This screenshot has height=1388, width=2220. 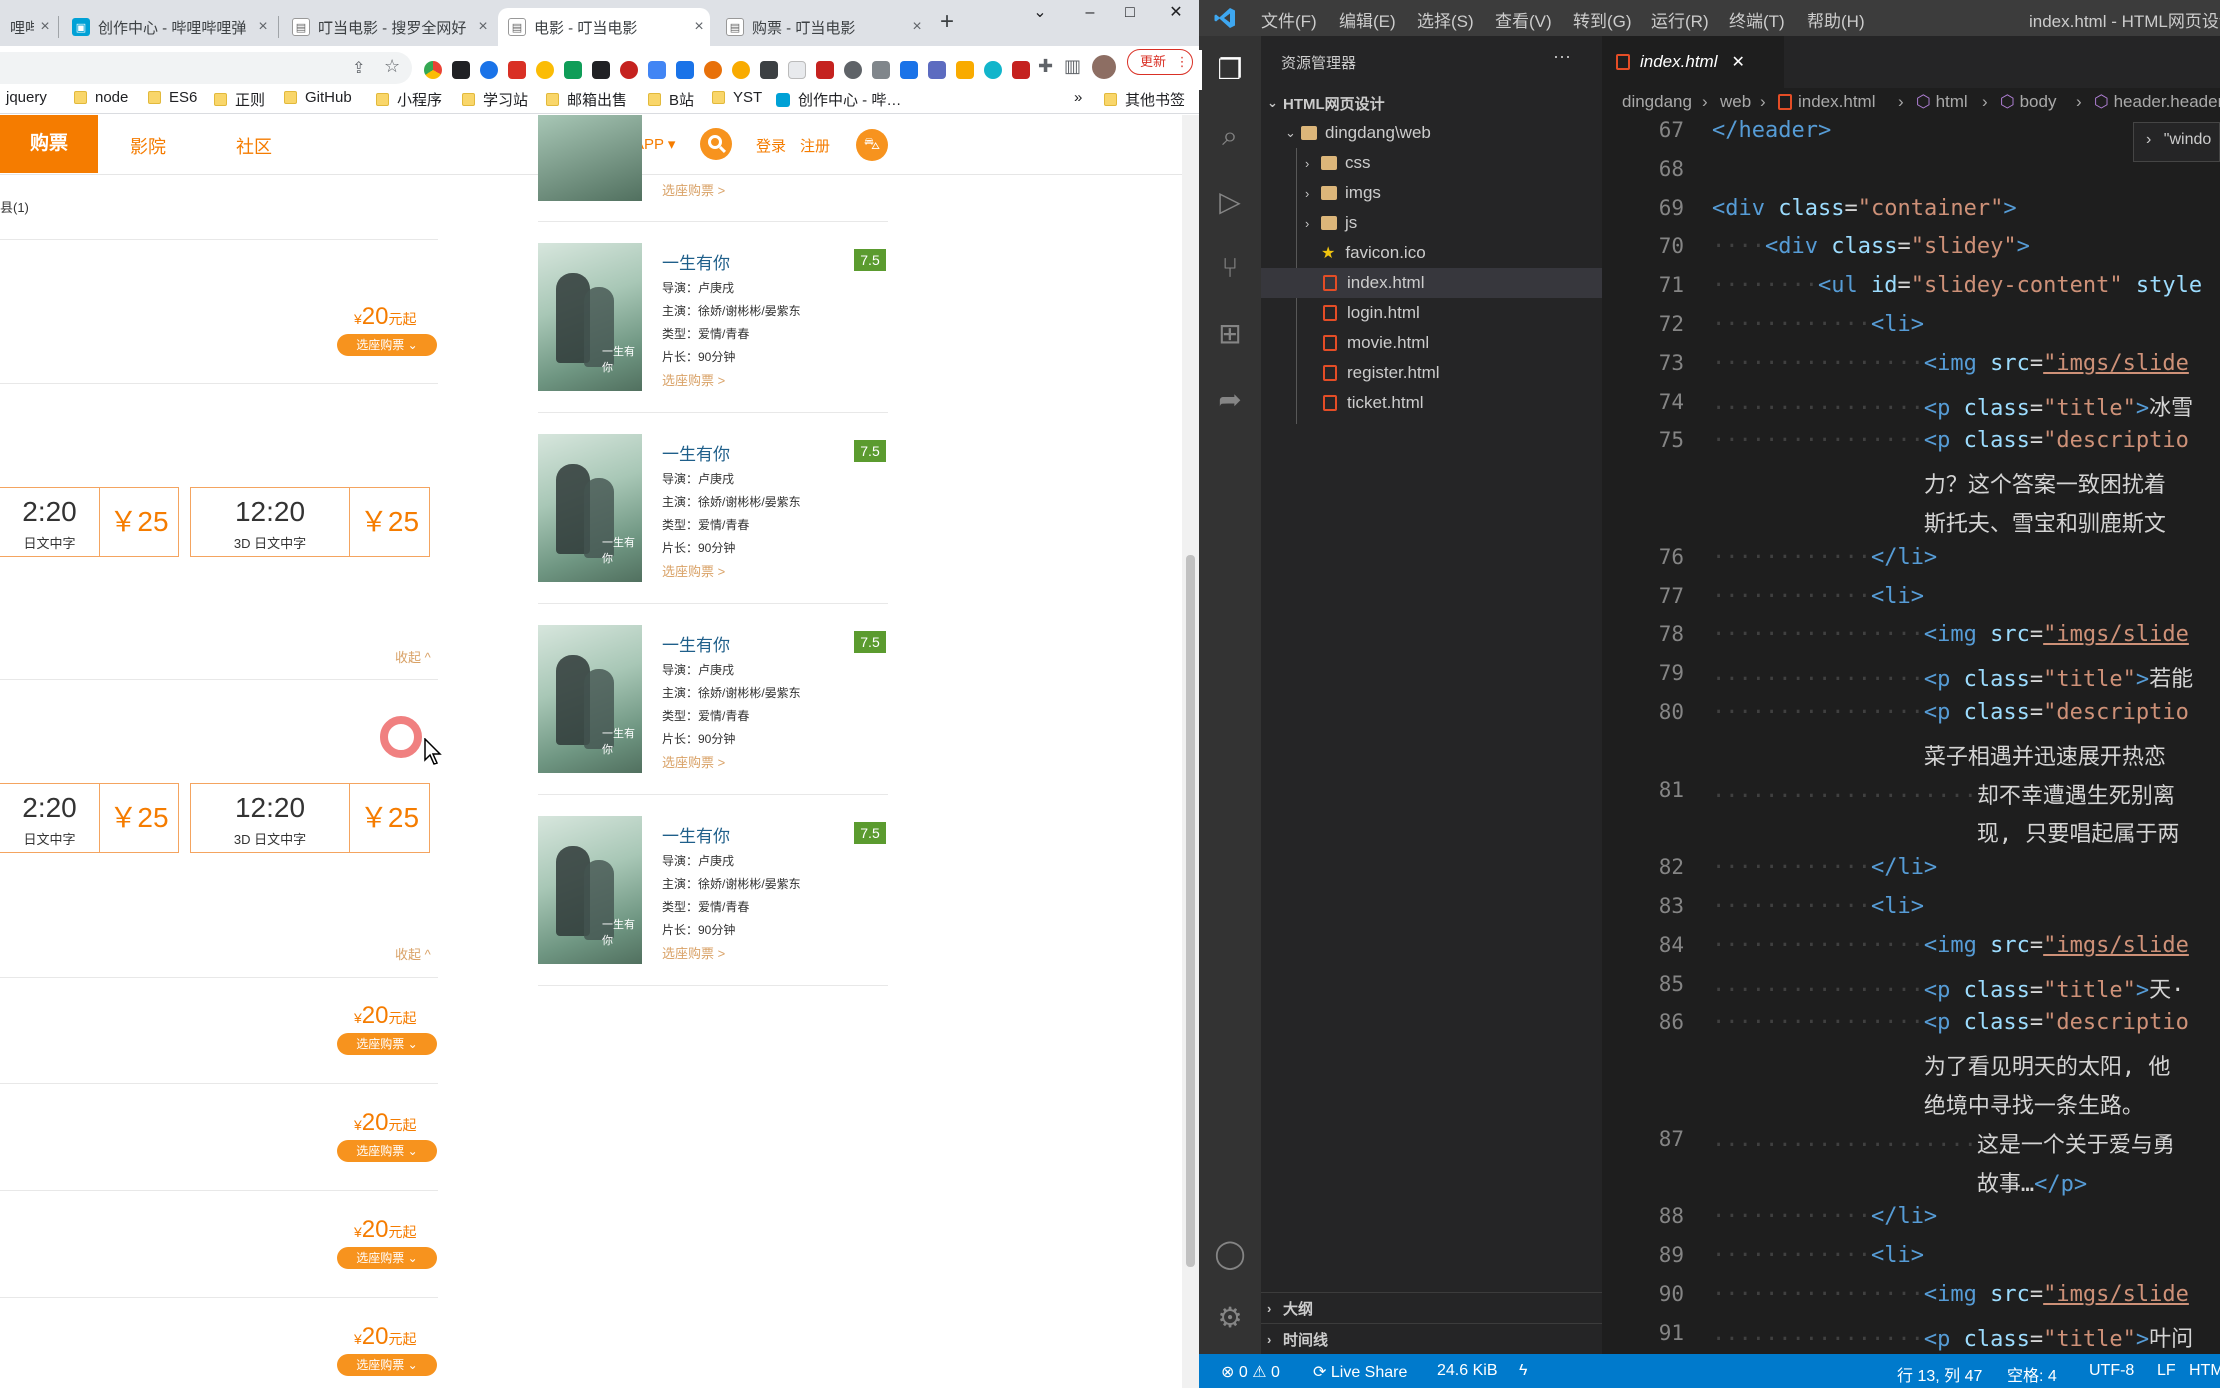 What do you see at coordinates (392, 66) in the screenshot?
I see `bookmark-star-icon: ☆` at bounding box center [392, 66].